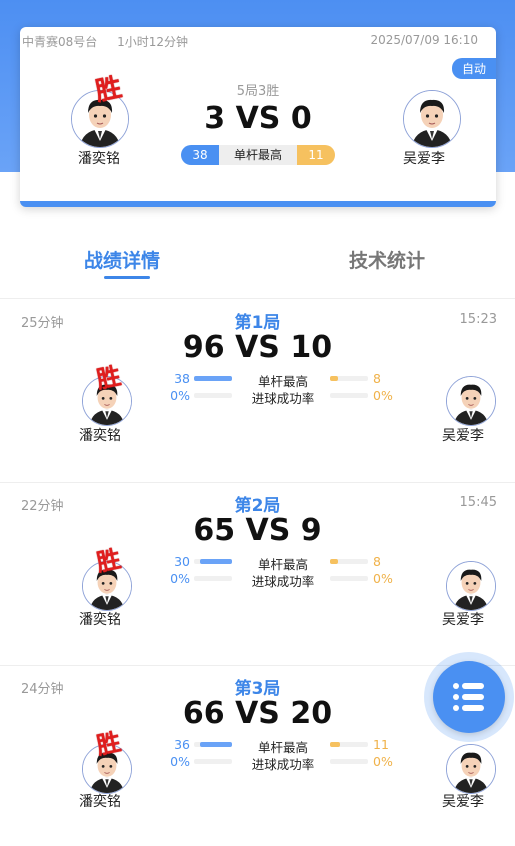 Image resolution: width=515 pixels, height=846 pixels. Describe the element at coordinates (113, 41) in the screenshot. I see `match-meta: 中青赛08号台 1小时12分钟` at that location.